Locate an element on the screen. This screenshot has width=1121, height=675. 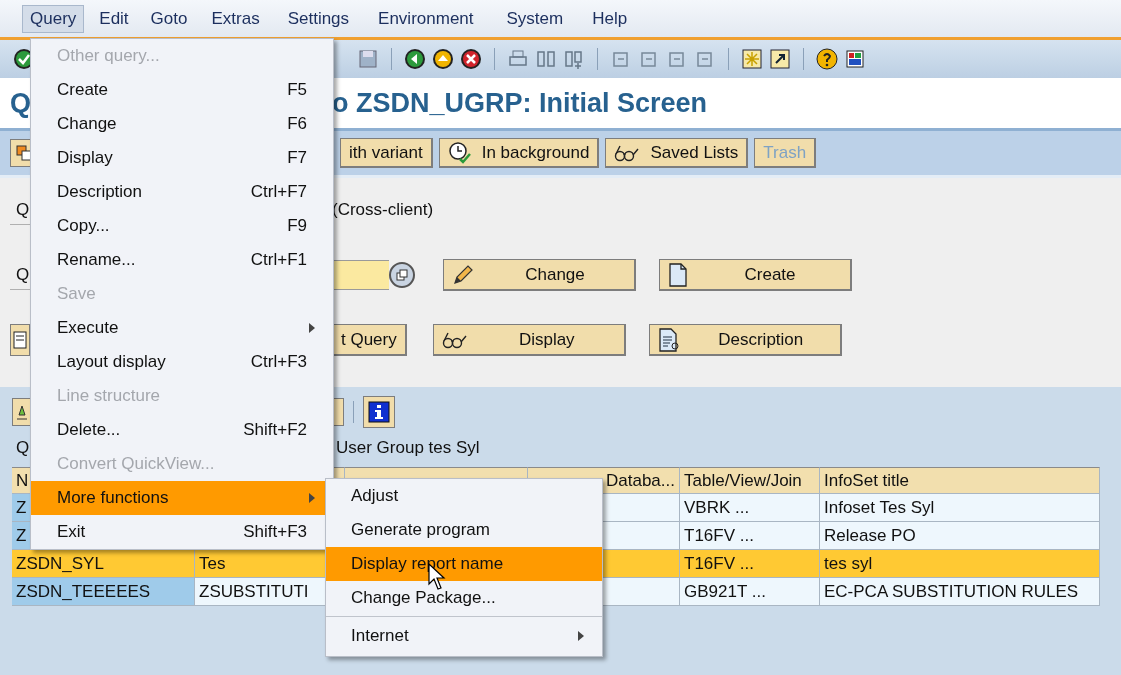
column-header: Table/View/Join is located at coordinates (750, 480).